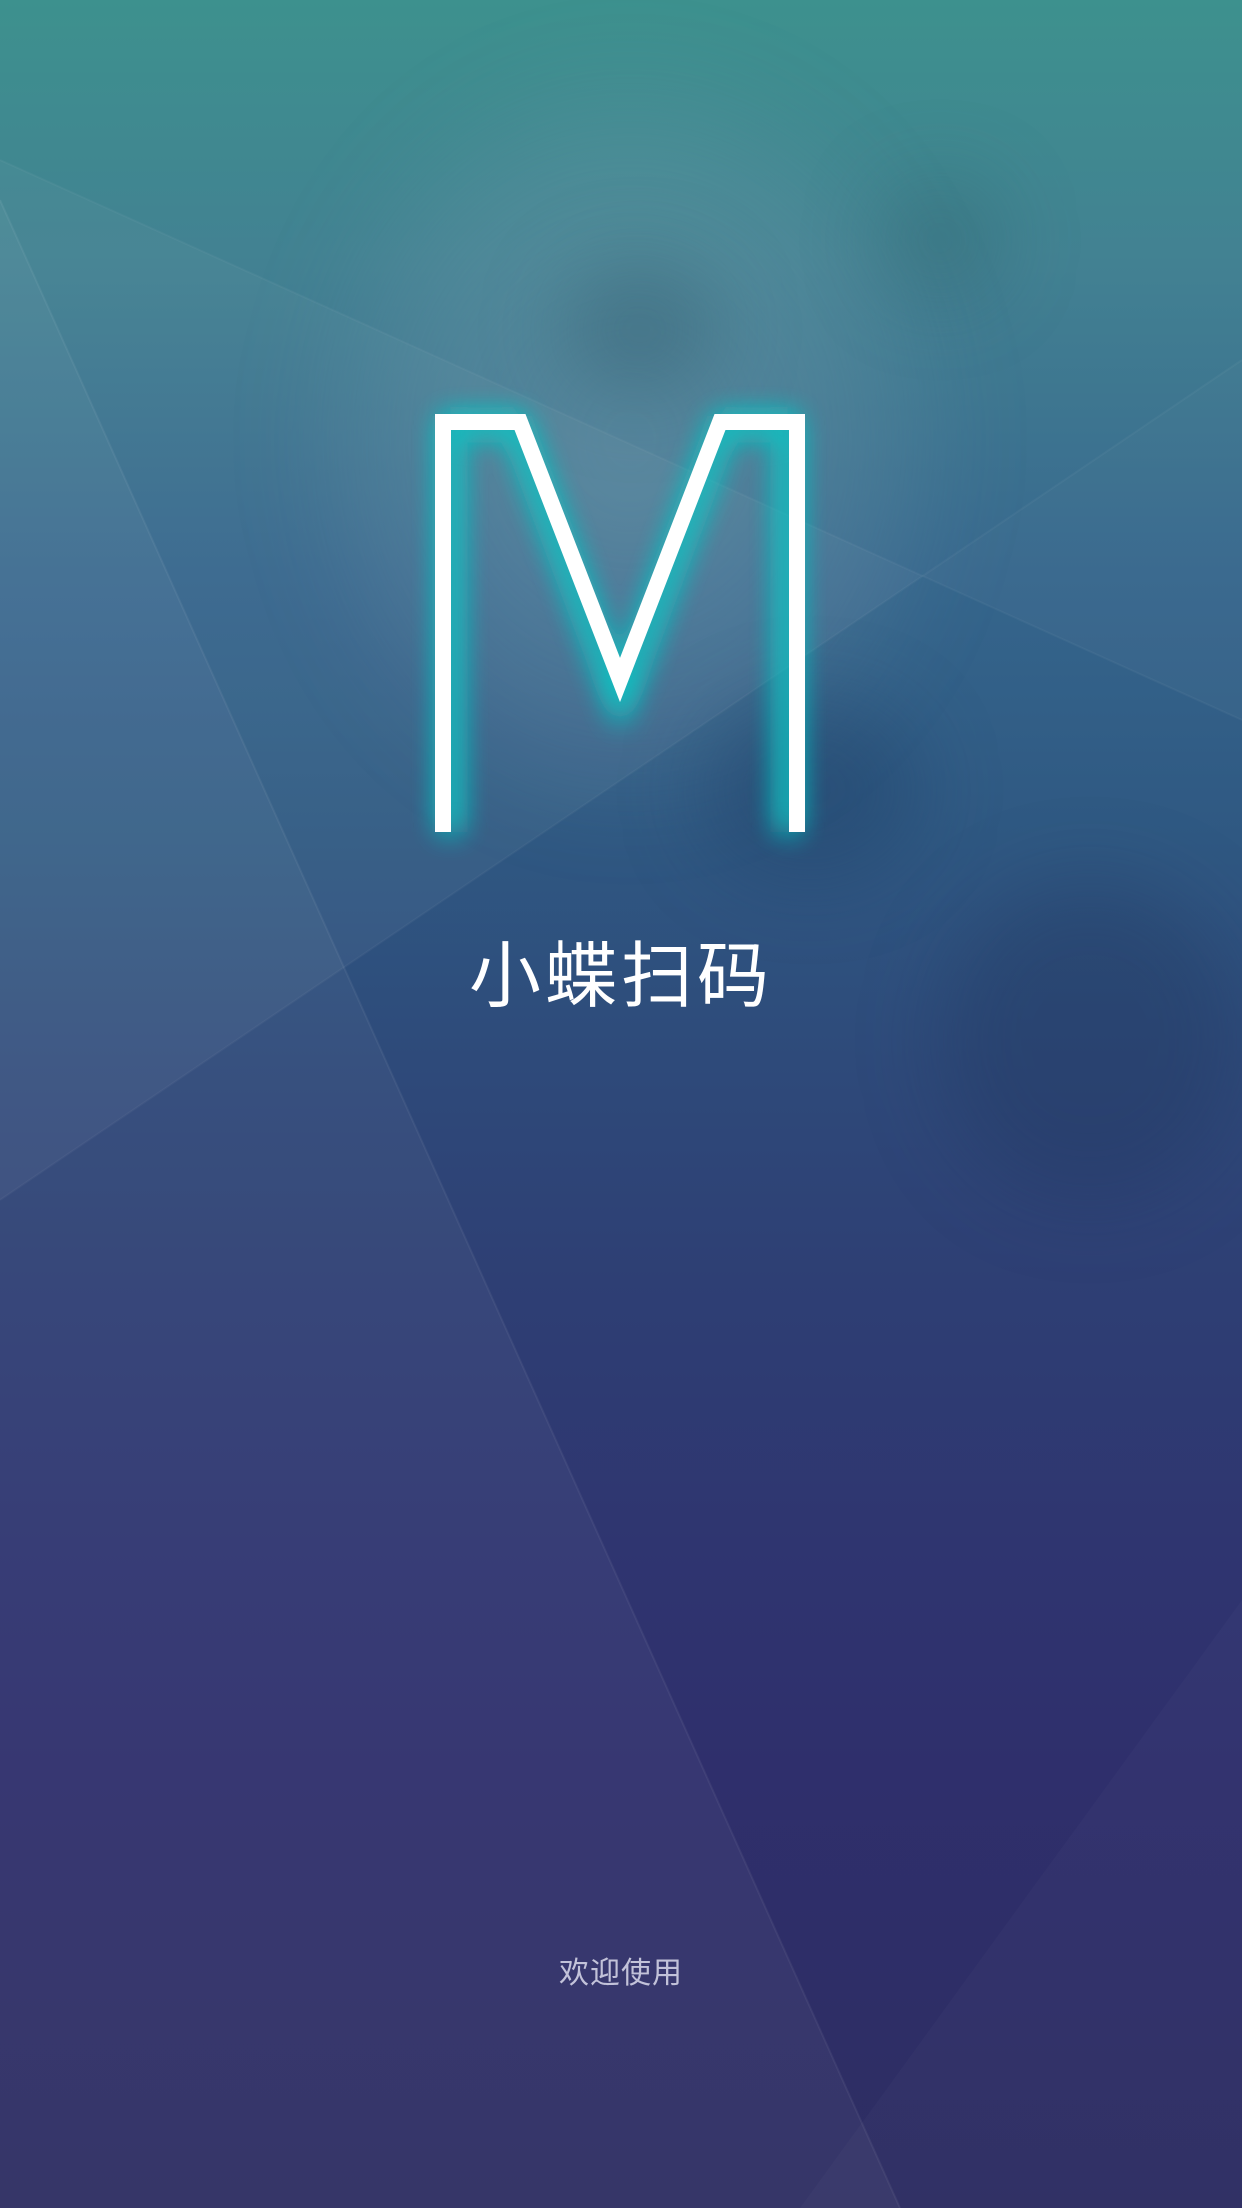 The width and height of the screenshot is (1242, 2208). What do you see at coordinates (621, 1973) in the screenshot?
I see `welcome-text: 欢迎使用` at bounding box center [621, 1973].